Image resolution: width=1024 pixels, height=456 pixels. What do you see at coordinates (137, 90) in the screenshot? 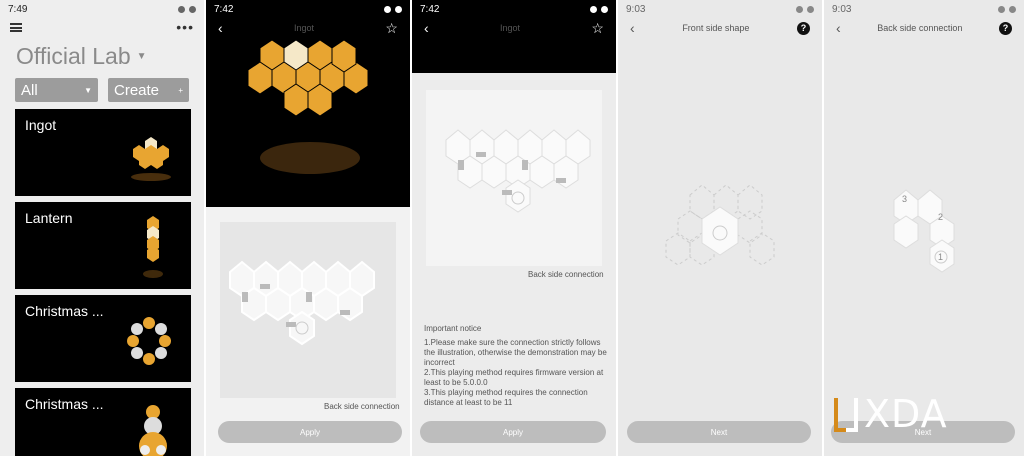
I see `create-label: Create` at bounding box center [137, 90].